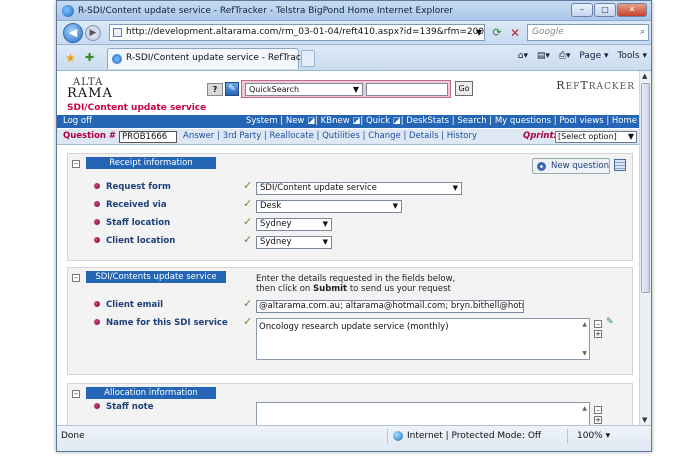 This screenshot has width=698, height=460. Describe the element at coordinates (70, 58) in the screenshot. I see `favorites-star-icon: ★` at that location.